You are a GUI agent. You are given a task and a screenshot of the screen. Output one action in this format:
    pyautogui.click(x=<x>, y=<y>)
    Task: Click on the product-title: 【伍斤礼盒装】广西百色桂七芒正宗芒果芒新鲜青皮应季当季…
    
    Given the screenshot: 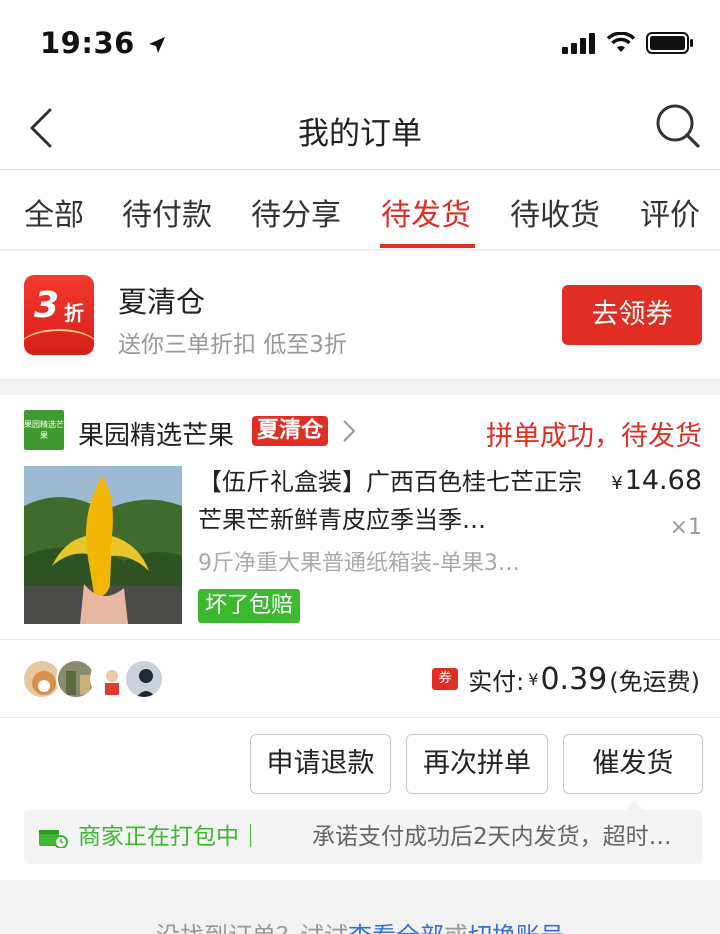 What is the action you would take?
    pyautogui.click(x=394, y=501)
    